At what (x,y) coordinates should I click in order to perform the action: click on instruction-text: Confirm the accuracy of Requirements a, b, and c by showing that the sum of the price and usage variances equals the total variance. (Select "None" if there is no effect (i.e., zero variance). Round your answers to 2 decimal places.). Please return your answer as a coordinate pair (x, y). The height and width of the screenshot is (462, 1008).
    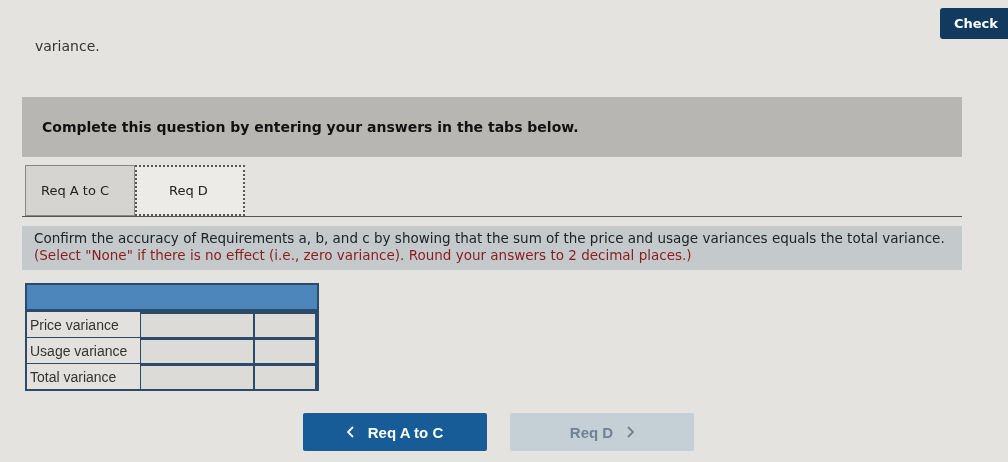
    Looking at the image, I should click on (492, 248).